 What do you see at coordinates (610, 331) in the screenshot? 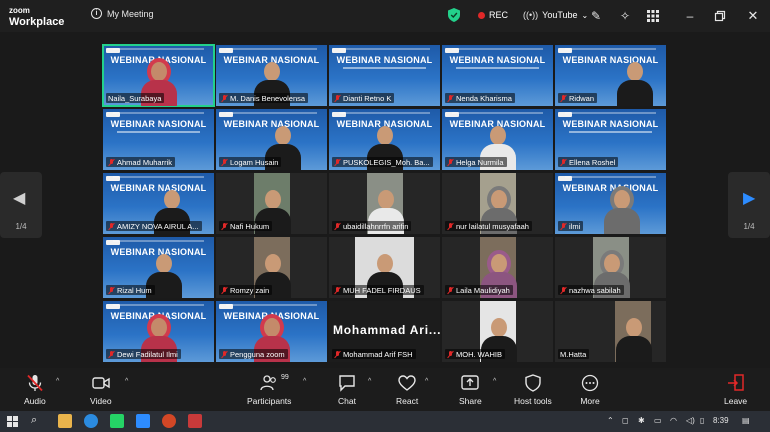
I see `video-tile: M.Hatta` at bounding box center [610, 331].